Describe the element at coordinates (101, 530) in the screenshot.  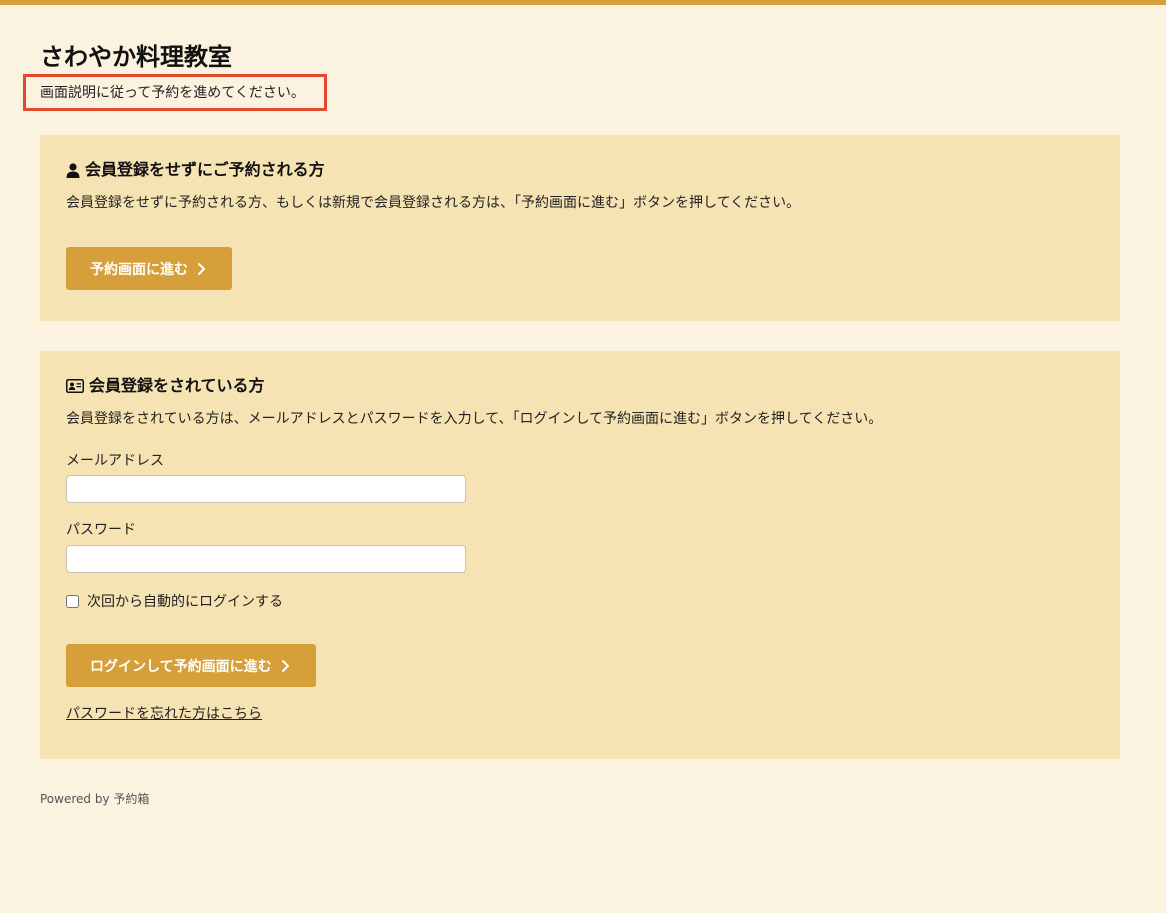
I see `password-label: パスワード` at that location.